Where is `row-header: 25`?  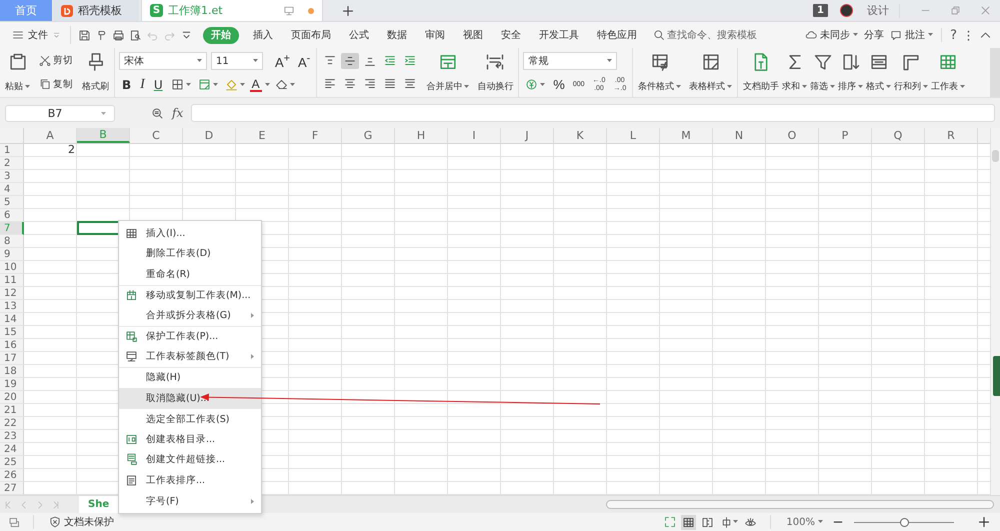 row-header: 25 is located at coordinates (12, 462).